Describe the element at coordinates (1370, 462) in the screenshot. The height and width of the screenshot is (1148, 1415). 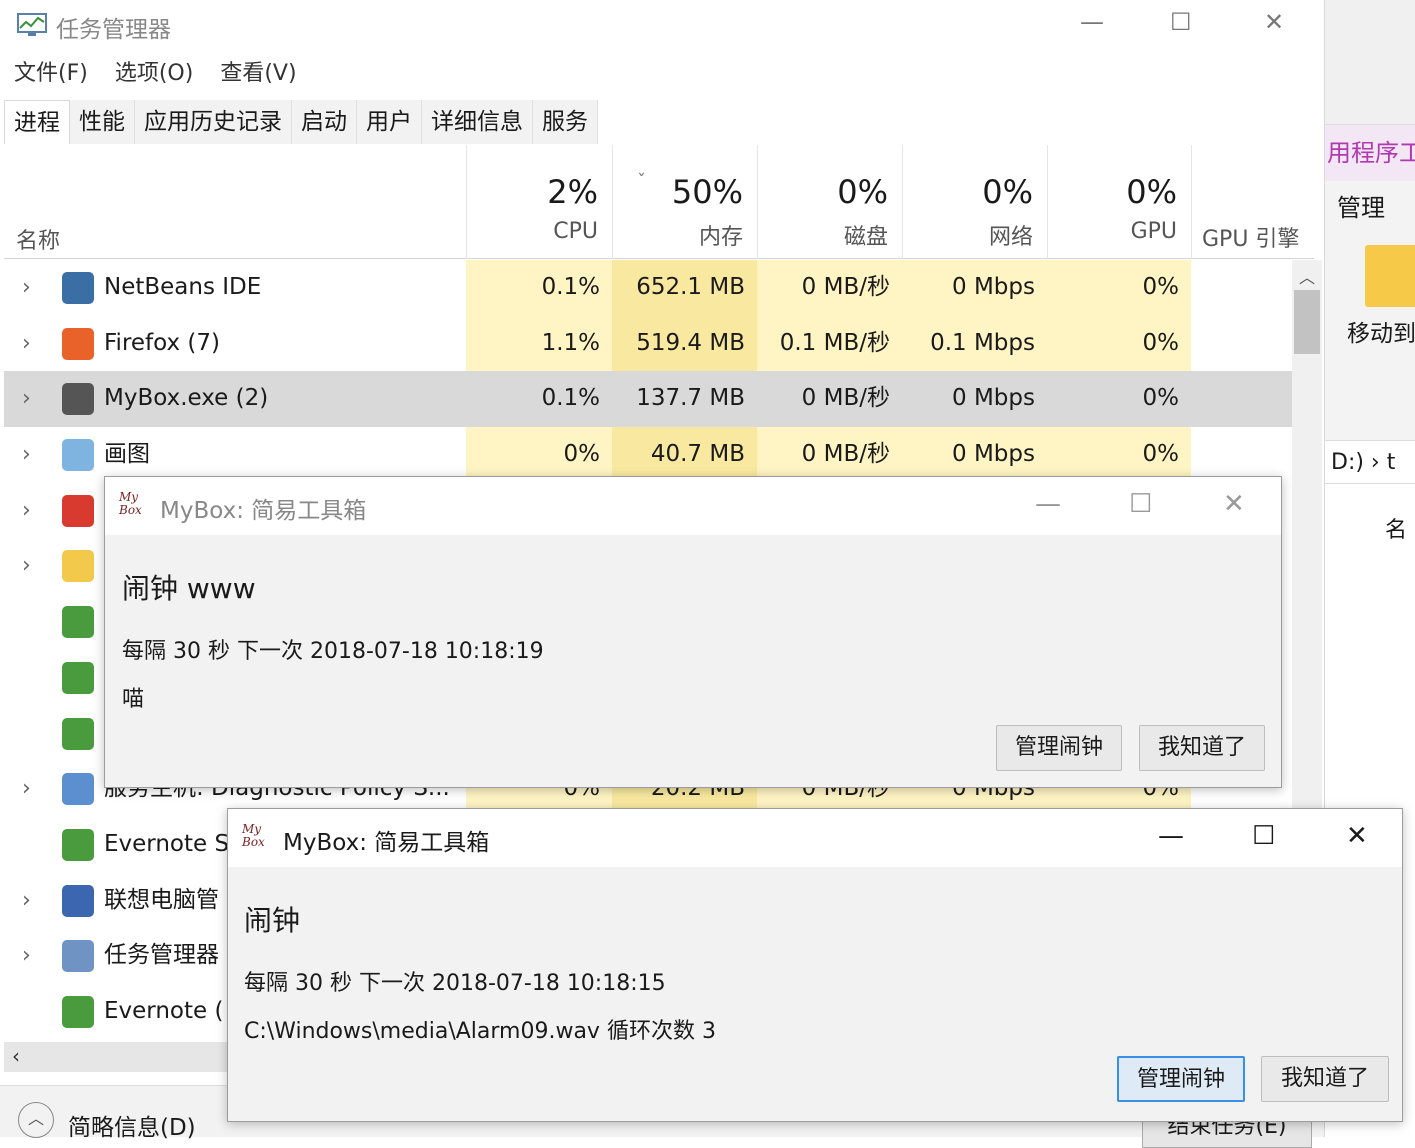
I see `address-bar: D:) › t` at that location.